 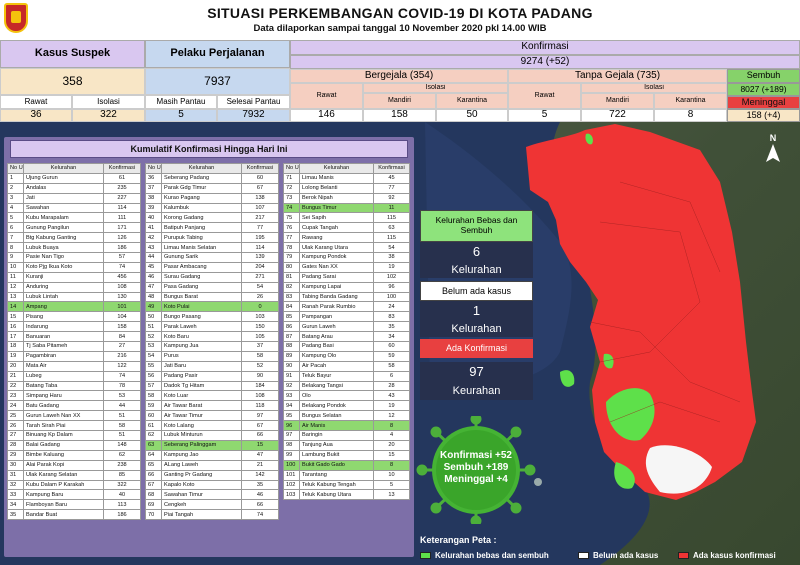 What do you see at coordinates (212, 208) in the screenshot?
I see `table-row: 39 Kalumbuk 107` at bounding box center [212, 208].